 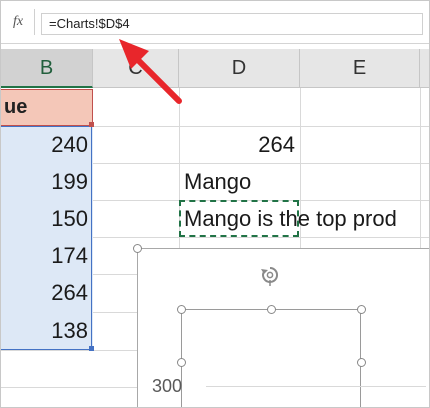 I want to click on cell-d-fruit: Mango, so click(x=217, y=182).